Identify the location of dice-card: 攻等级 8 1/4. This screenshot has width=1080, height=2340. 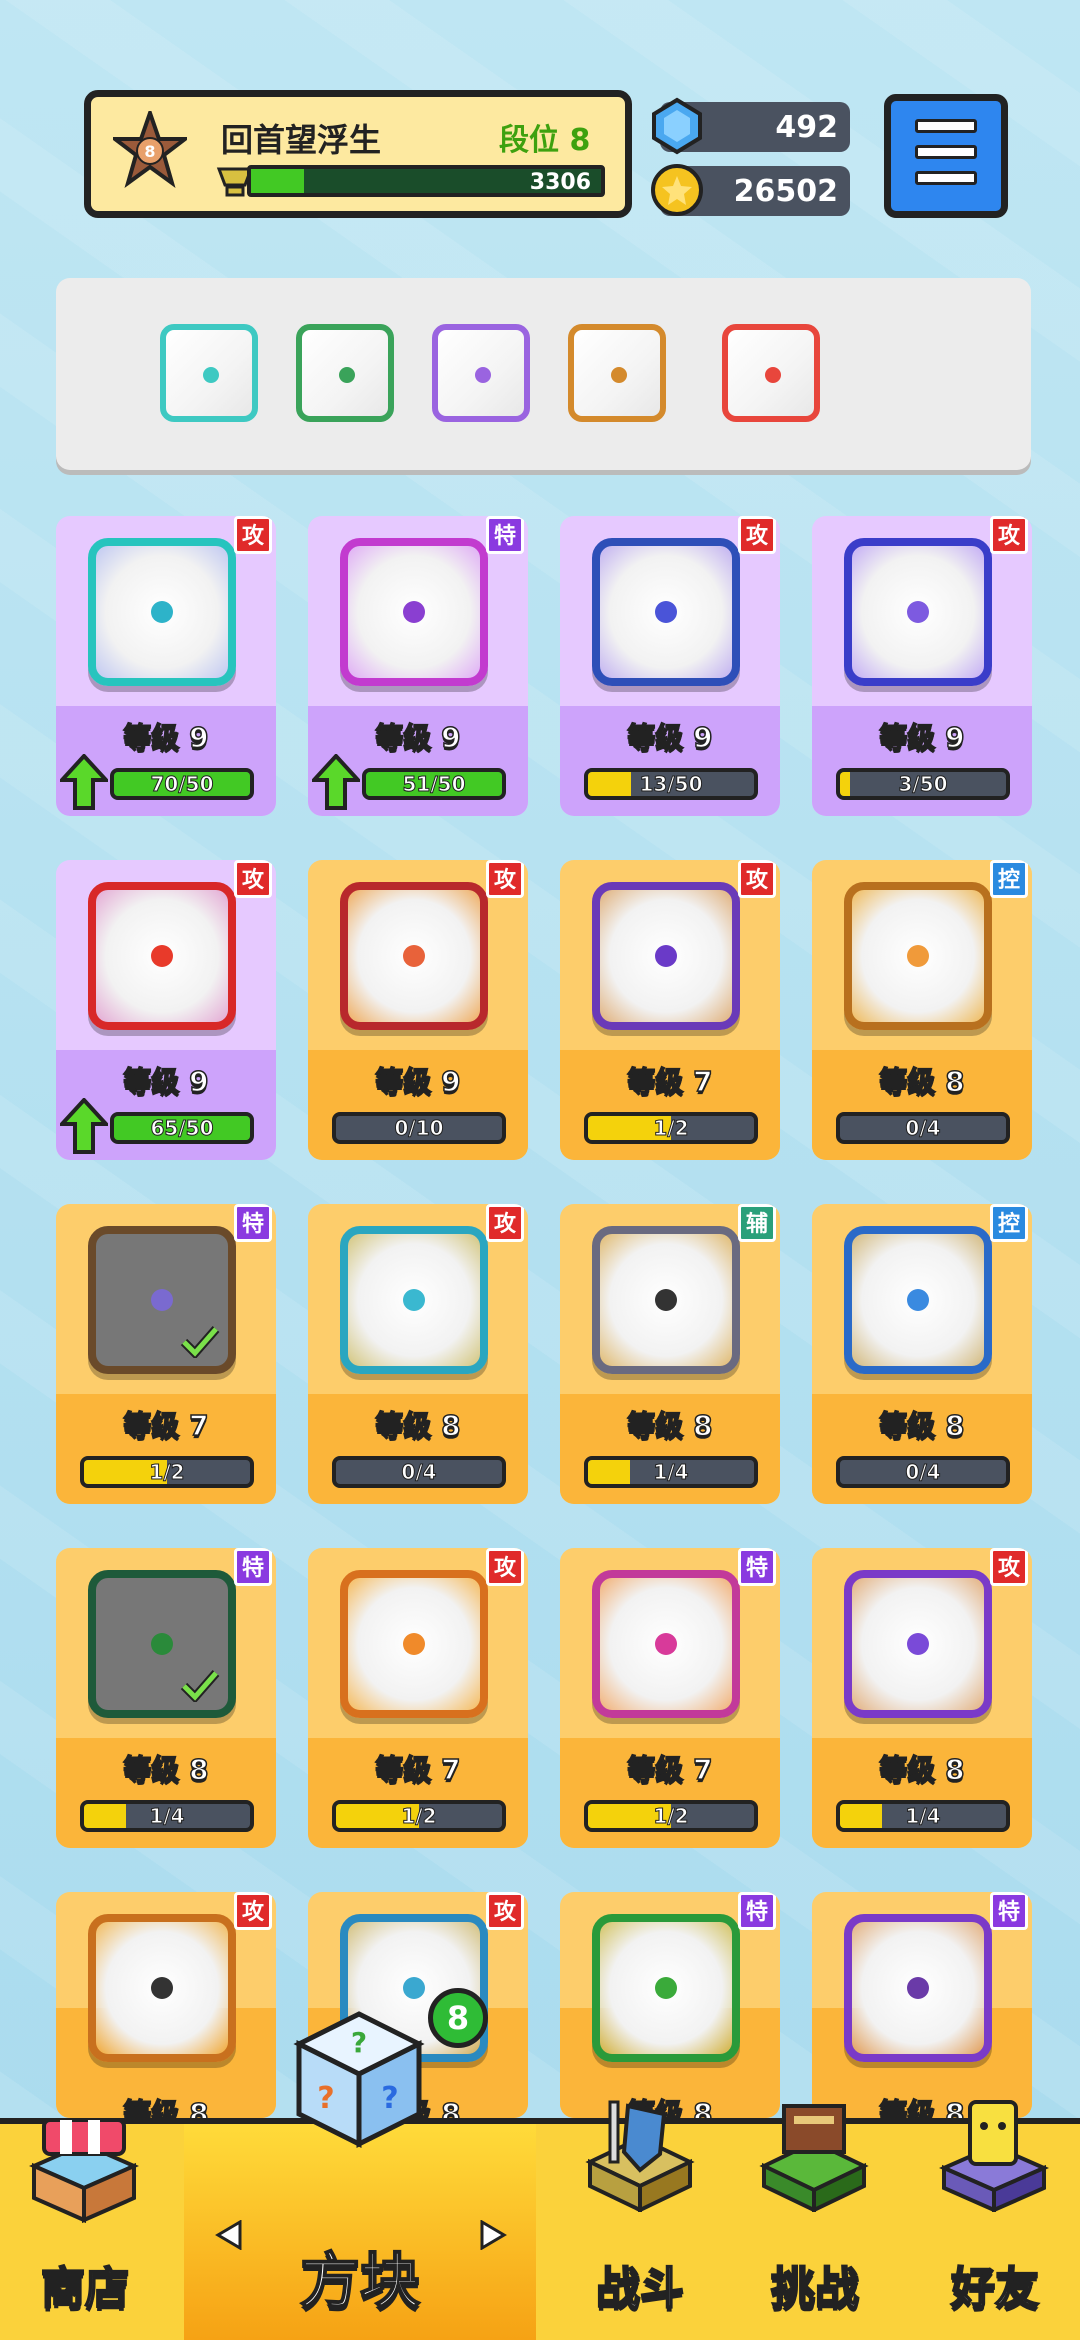
(922, 1698).